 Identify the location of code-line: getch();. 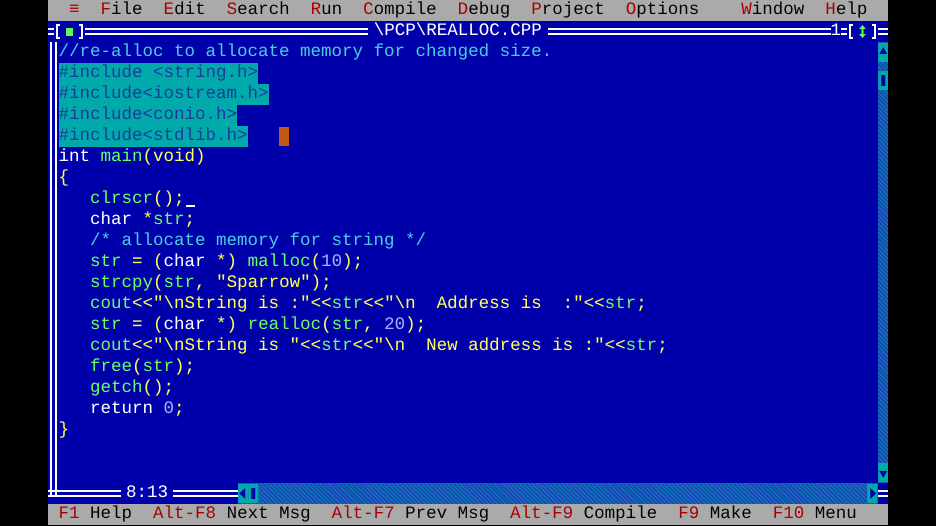
(131, 388).